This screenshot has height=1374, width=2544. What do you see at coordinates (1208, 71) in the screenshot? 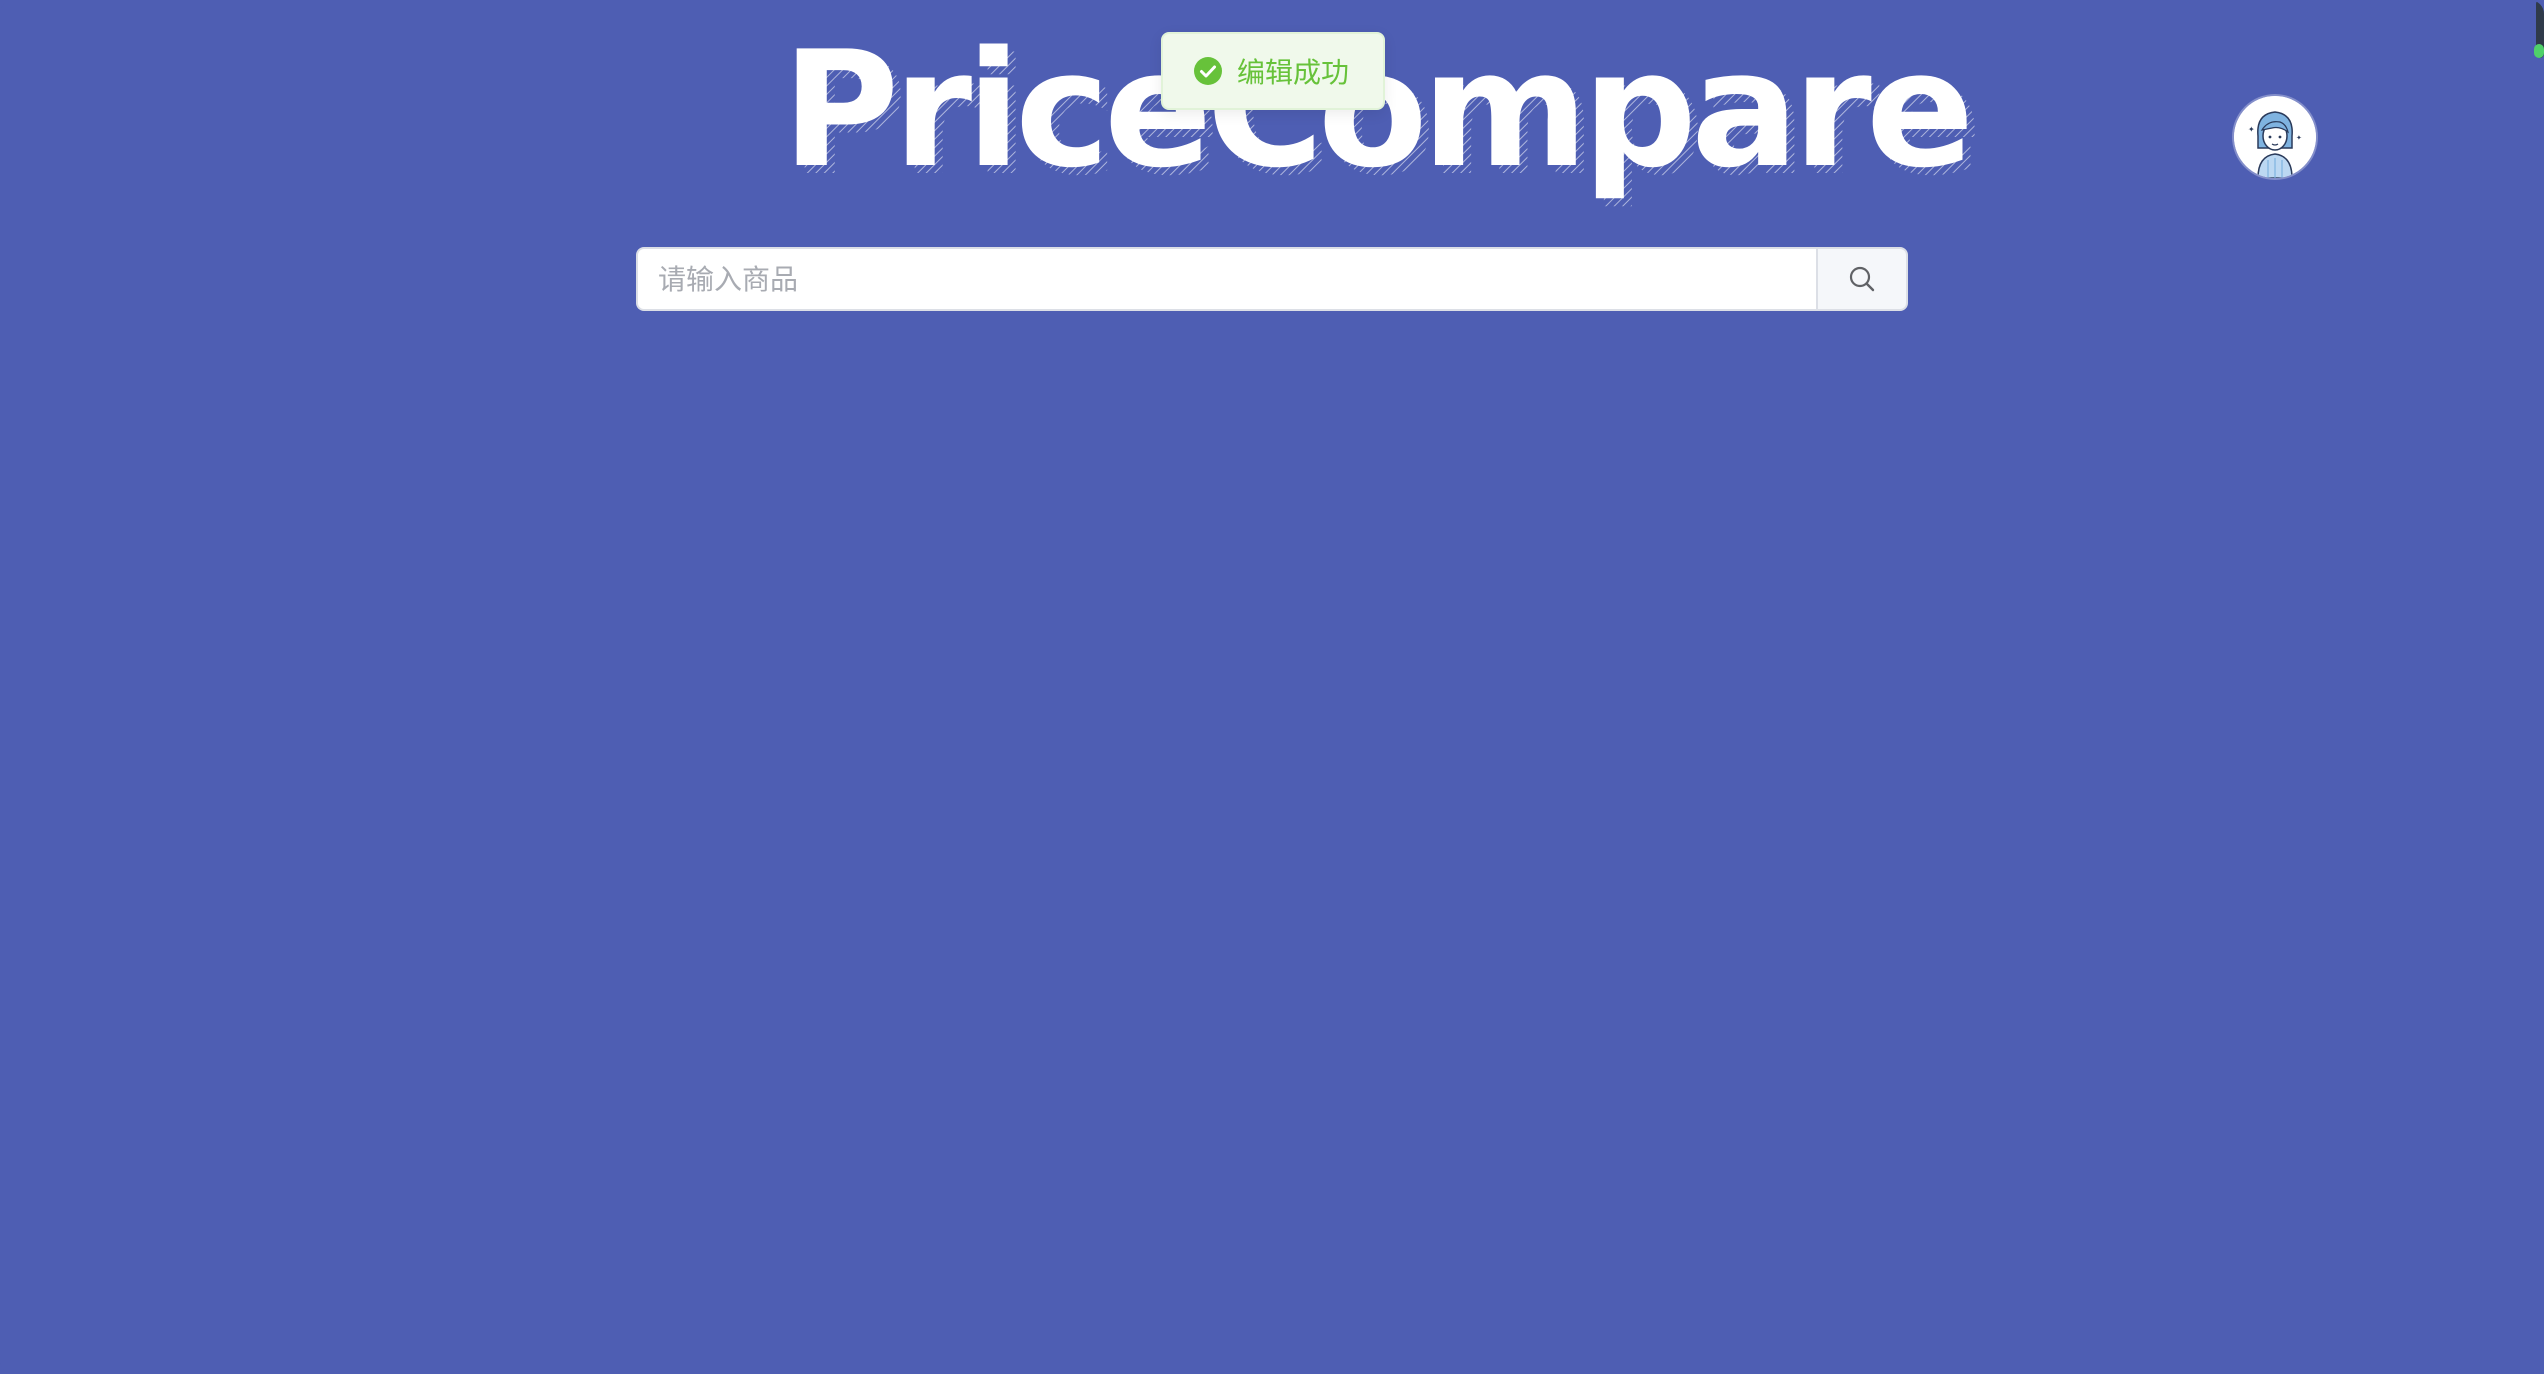
I see `check-circle-icon` at bounding box center [1208, 71].